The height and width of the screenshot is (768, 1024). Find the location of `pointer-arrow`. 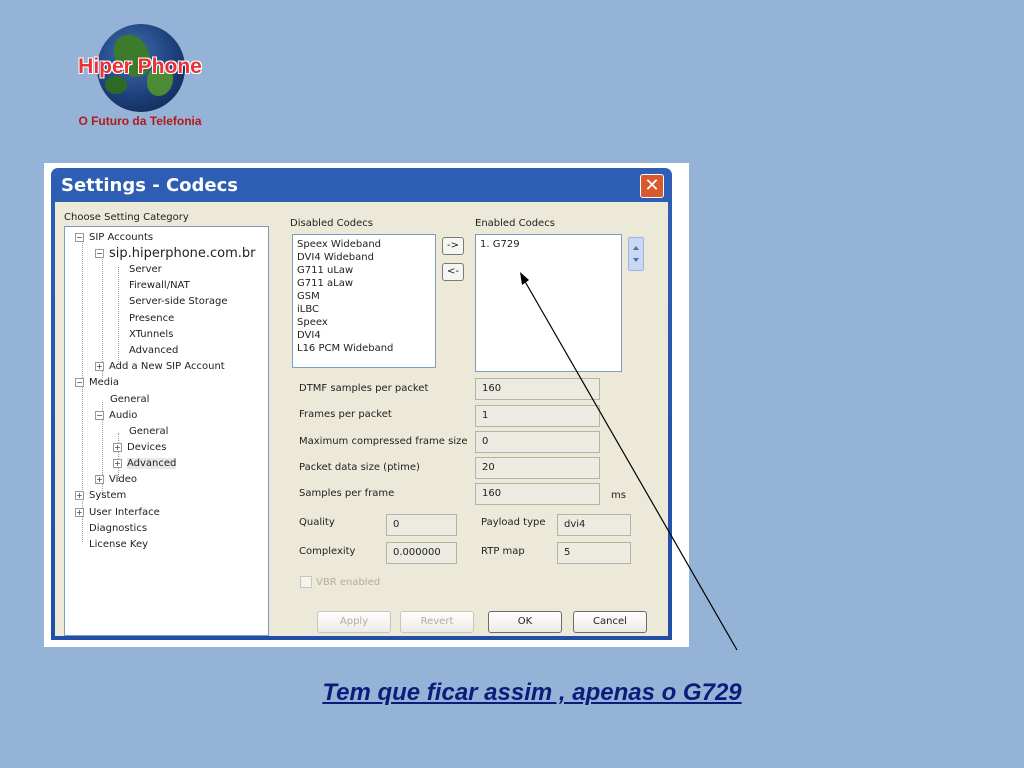

pointer-arrow is located at coordinates (629, 461).